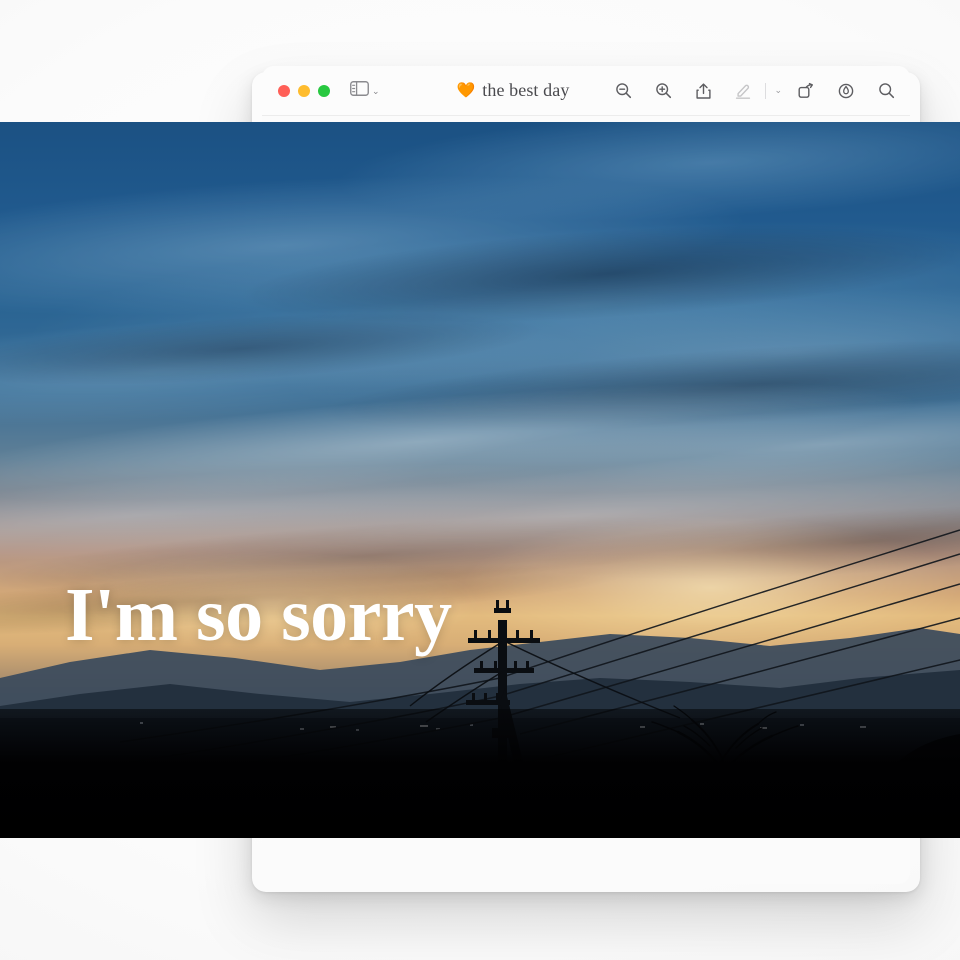 The image size is (960, 960). What do you see at coordinates (586, 91) in the screenshot?
I see `window-titlebar: ⌄ 🧡 the best day ⌄` at bounding box center [586, 91].